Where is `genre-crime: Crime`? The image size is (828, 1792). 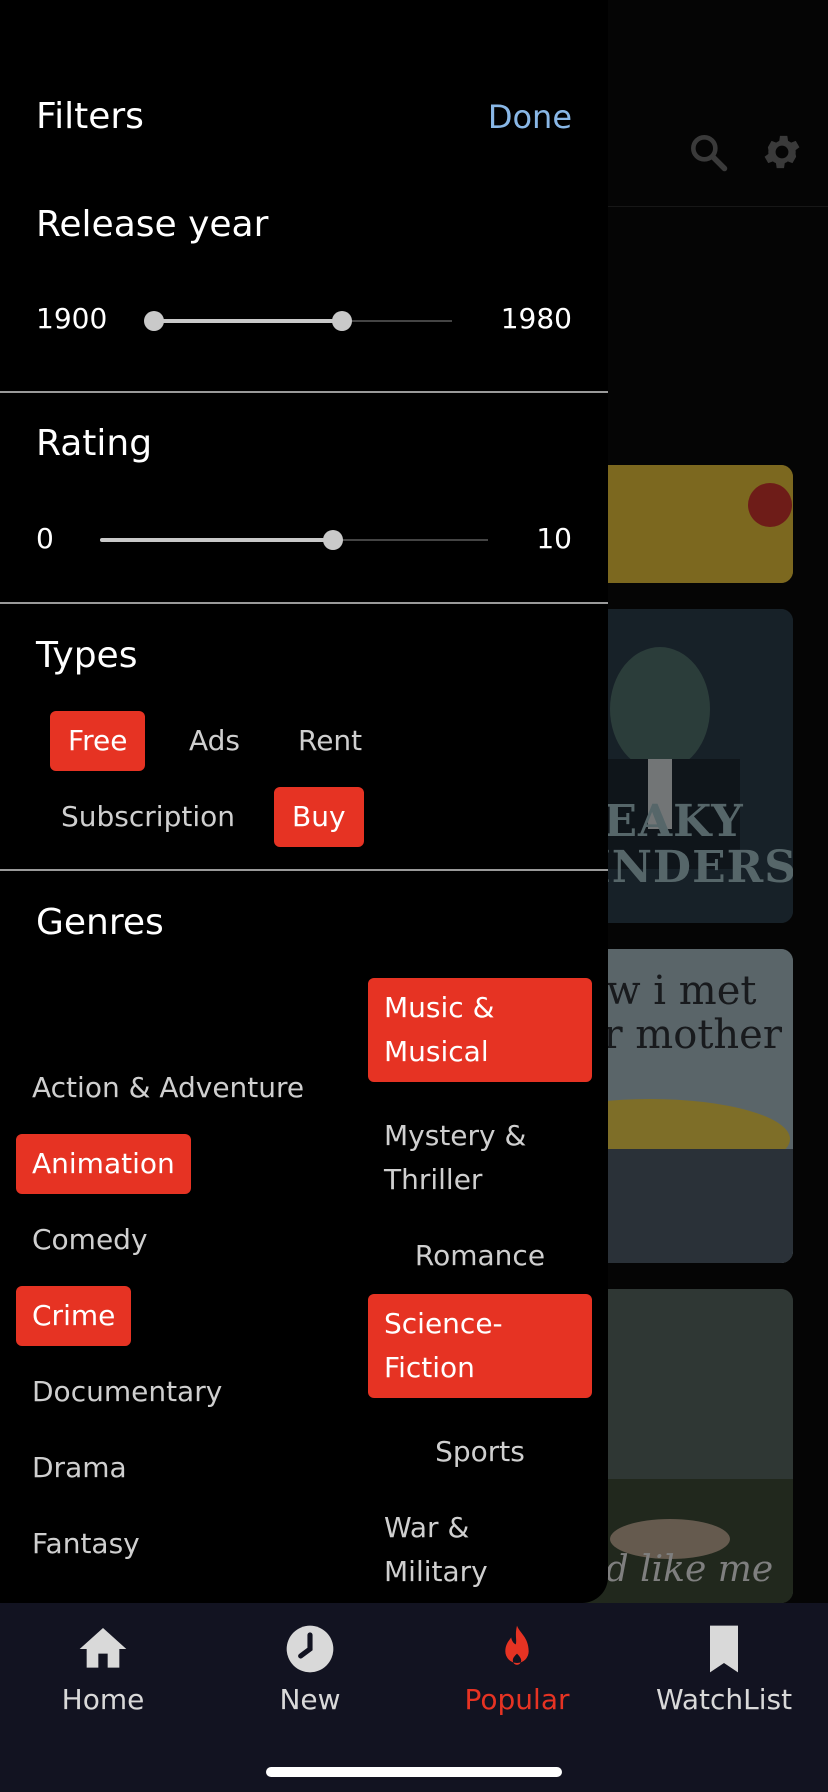
genre-crime: Crime is located at coordinates (74, 1316).